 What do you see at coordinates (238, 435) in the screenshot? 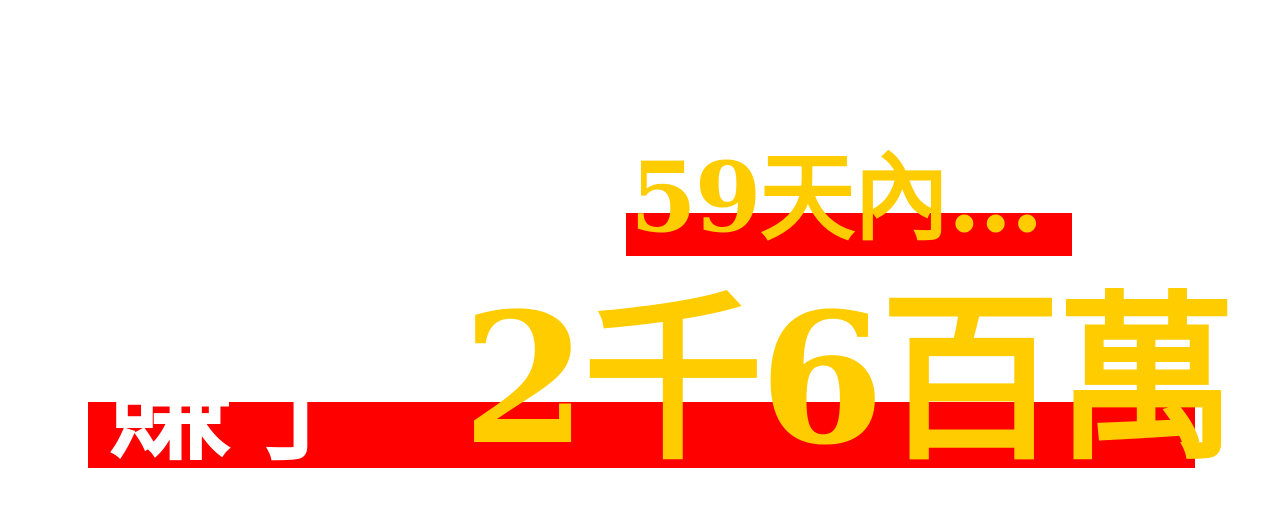
I see `prefix-word: 賺了` at bounding box center [238, 435].